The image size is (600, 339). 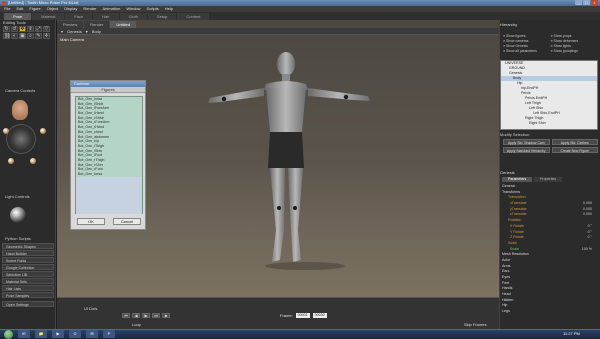 What do you see at coordinates (48, 16) in the screenshot?
I see `tab-material: Material` at bounding box center [48, 16].